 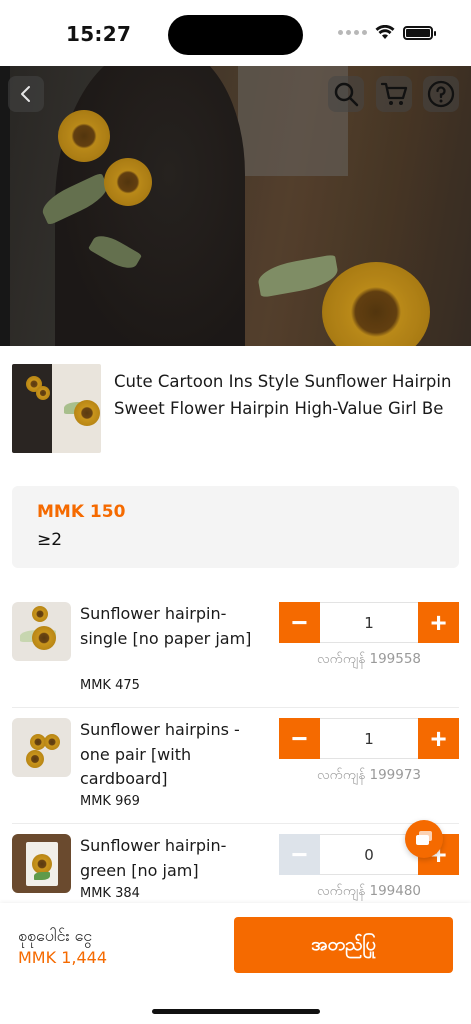 What do you see at coordinates (55, 935) in the screenshot?
I see `total-label: စုစုပေါင်း ငွေ` at bounding box center [55, 935].